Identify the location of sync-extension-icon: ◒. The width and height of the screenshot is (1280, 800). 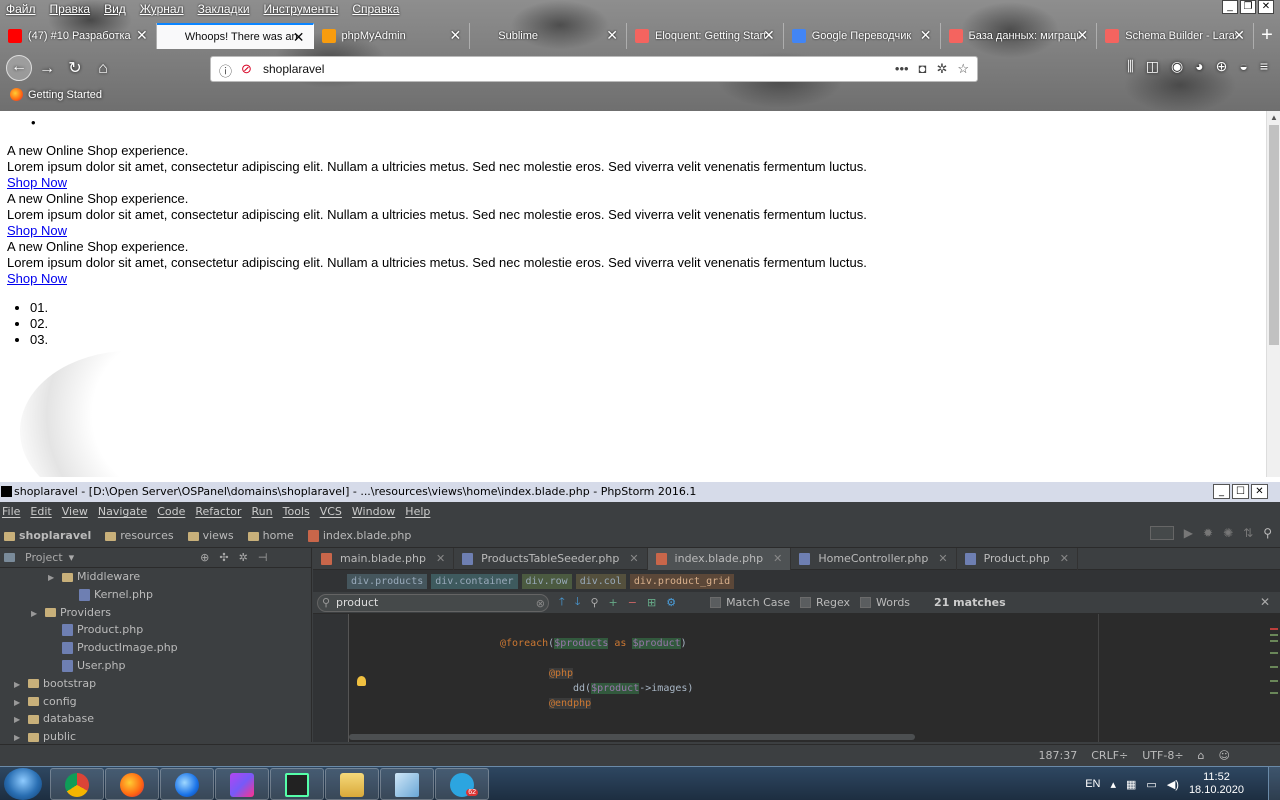
(1243, 66).